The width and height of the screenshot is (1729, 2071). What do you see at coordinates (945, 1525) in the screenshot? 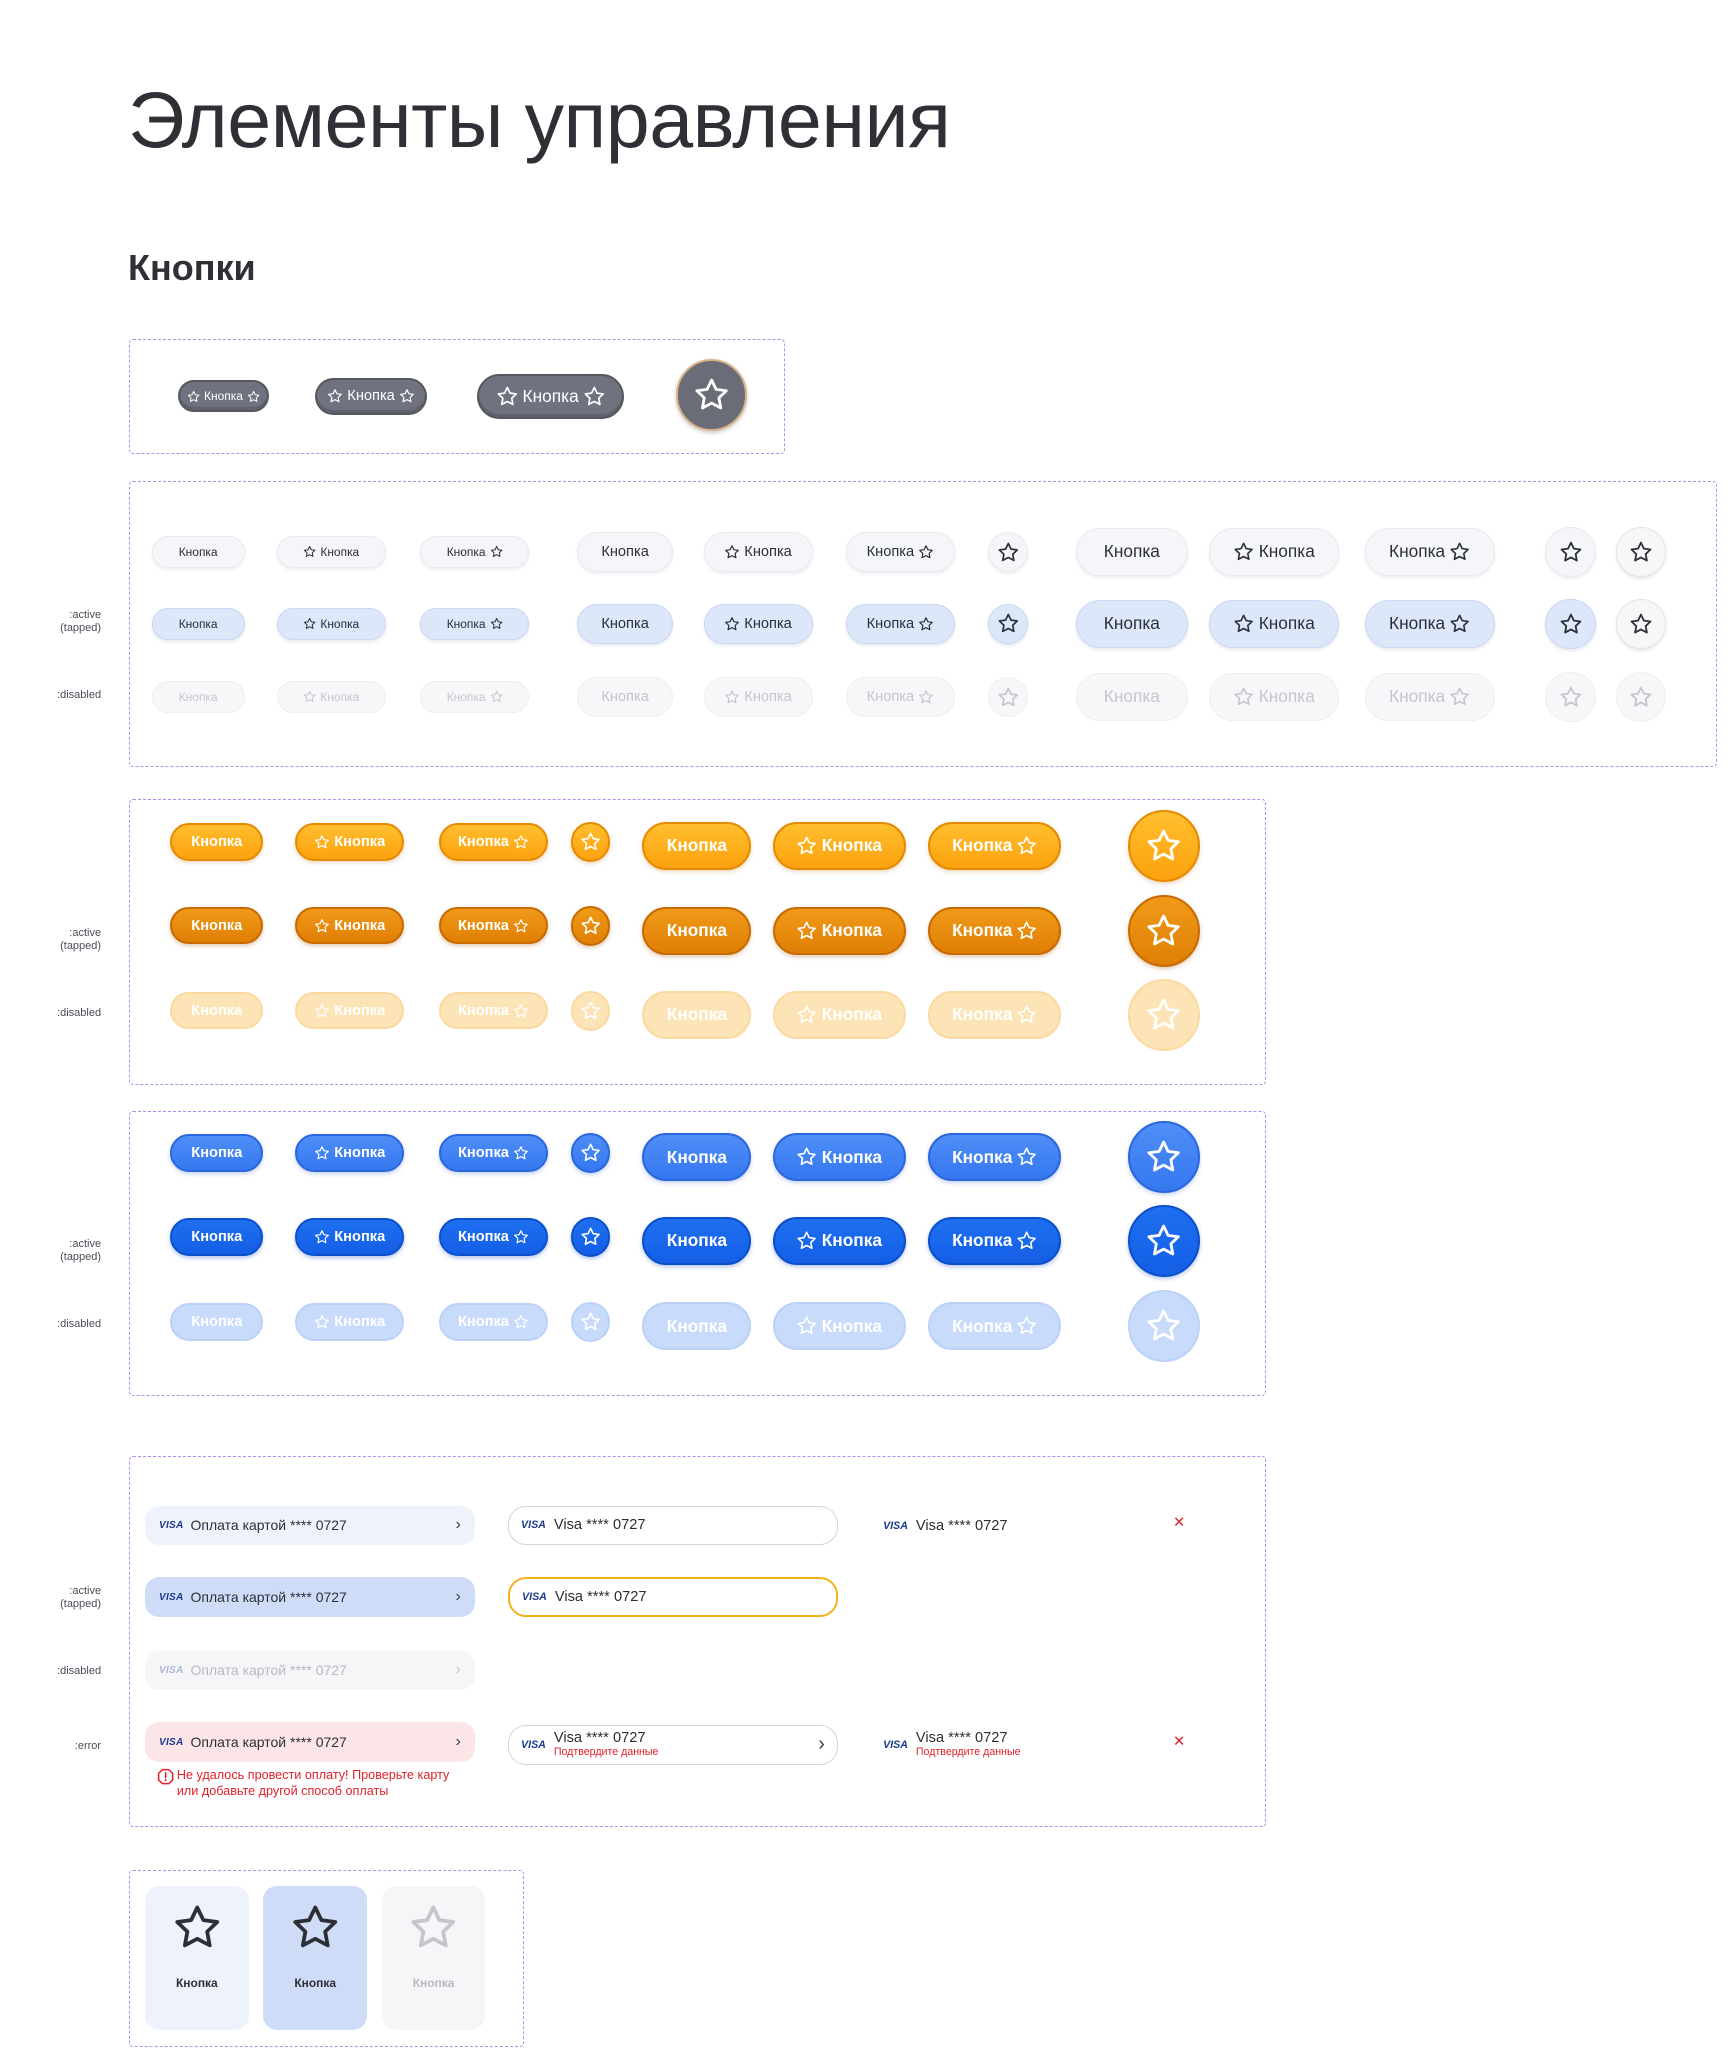
I see `saved-card-row: VISA Visa **** 0727` at bounding box center [945, 1525].